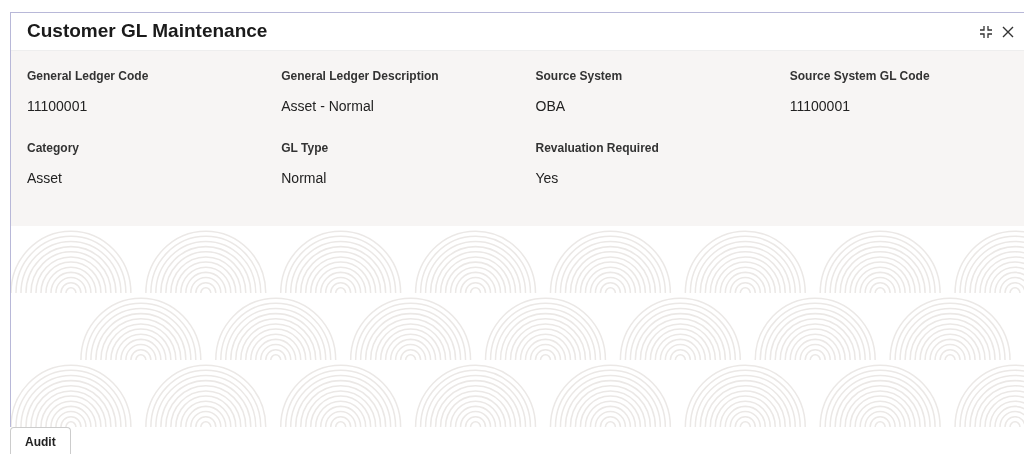 The image size is (1024, 454). I want to click on field-value: OBA, so click(551, 106).